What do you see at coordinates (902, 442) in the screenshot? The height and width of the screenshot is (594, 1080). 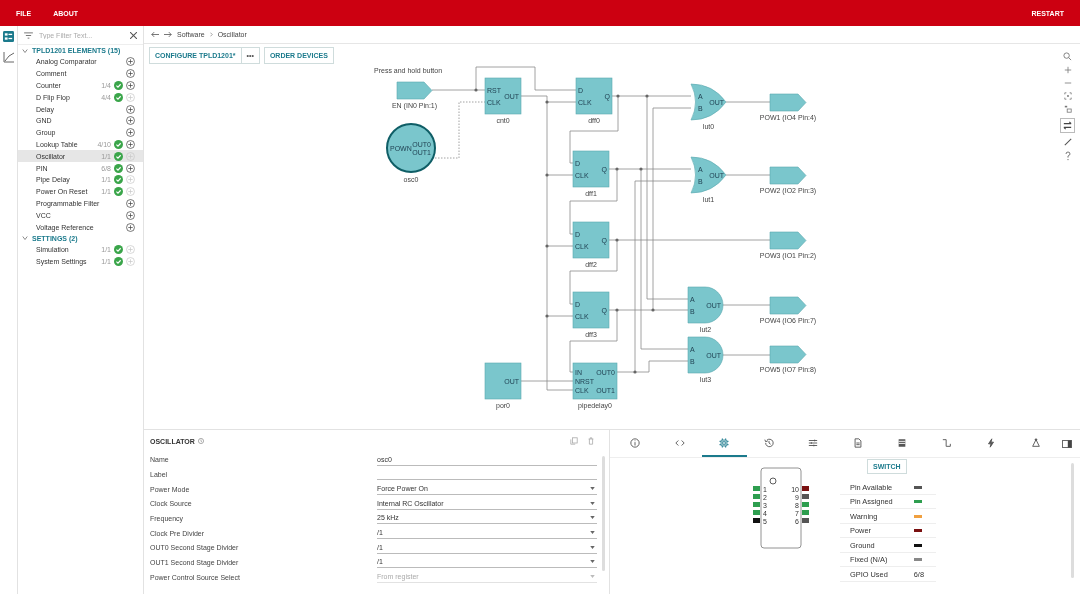 I see `memory-icon` at bounding box center [902, 442].